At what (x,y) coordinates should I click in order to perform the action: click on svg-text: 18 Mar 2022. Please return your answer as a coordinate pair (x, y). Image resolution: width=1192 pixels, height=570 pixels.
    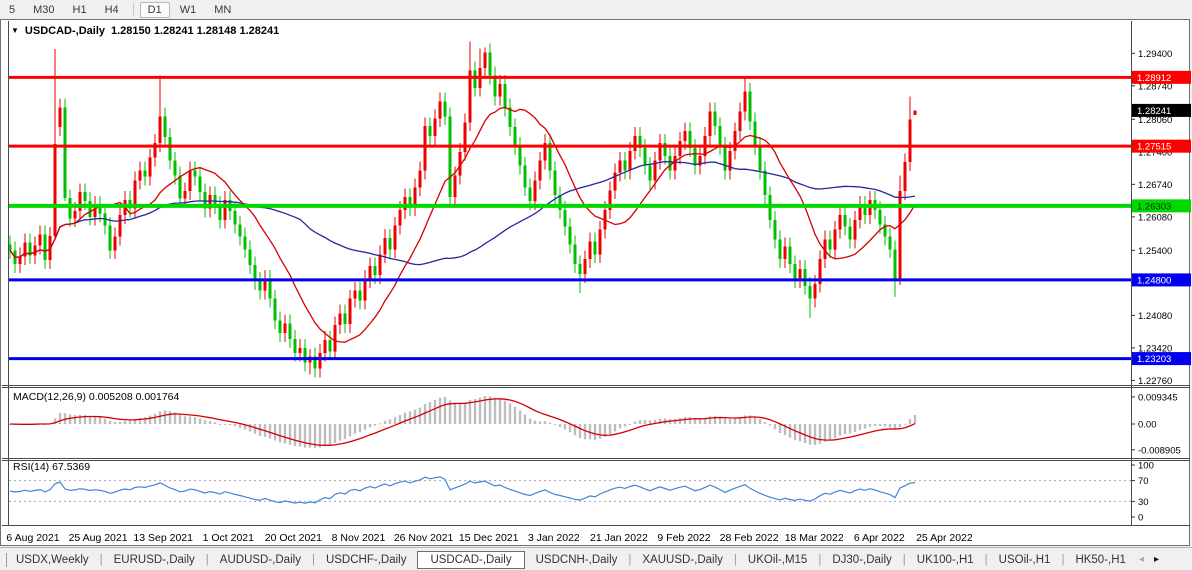
    Looking at the image, I should click on (814, 538).